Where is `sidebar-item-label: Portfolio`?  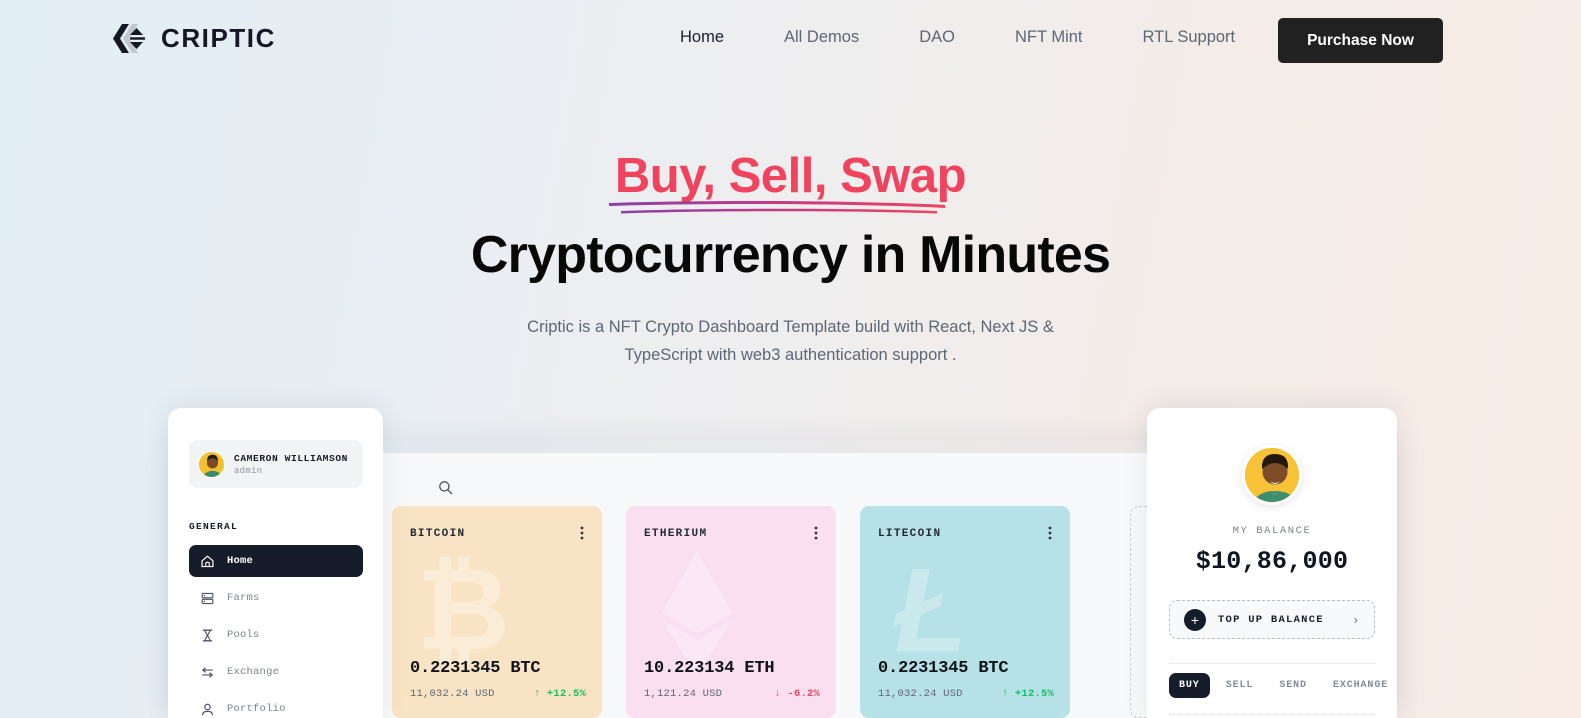 sidebar-item-label: Portfolio is located at coordinates (256, 709).